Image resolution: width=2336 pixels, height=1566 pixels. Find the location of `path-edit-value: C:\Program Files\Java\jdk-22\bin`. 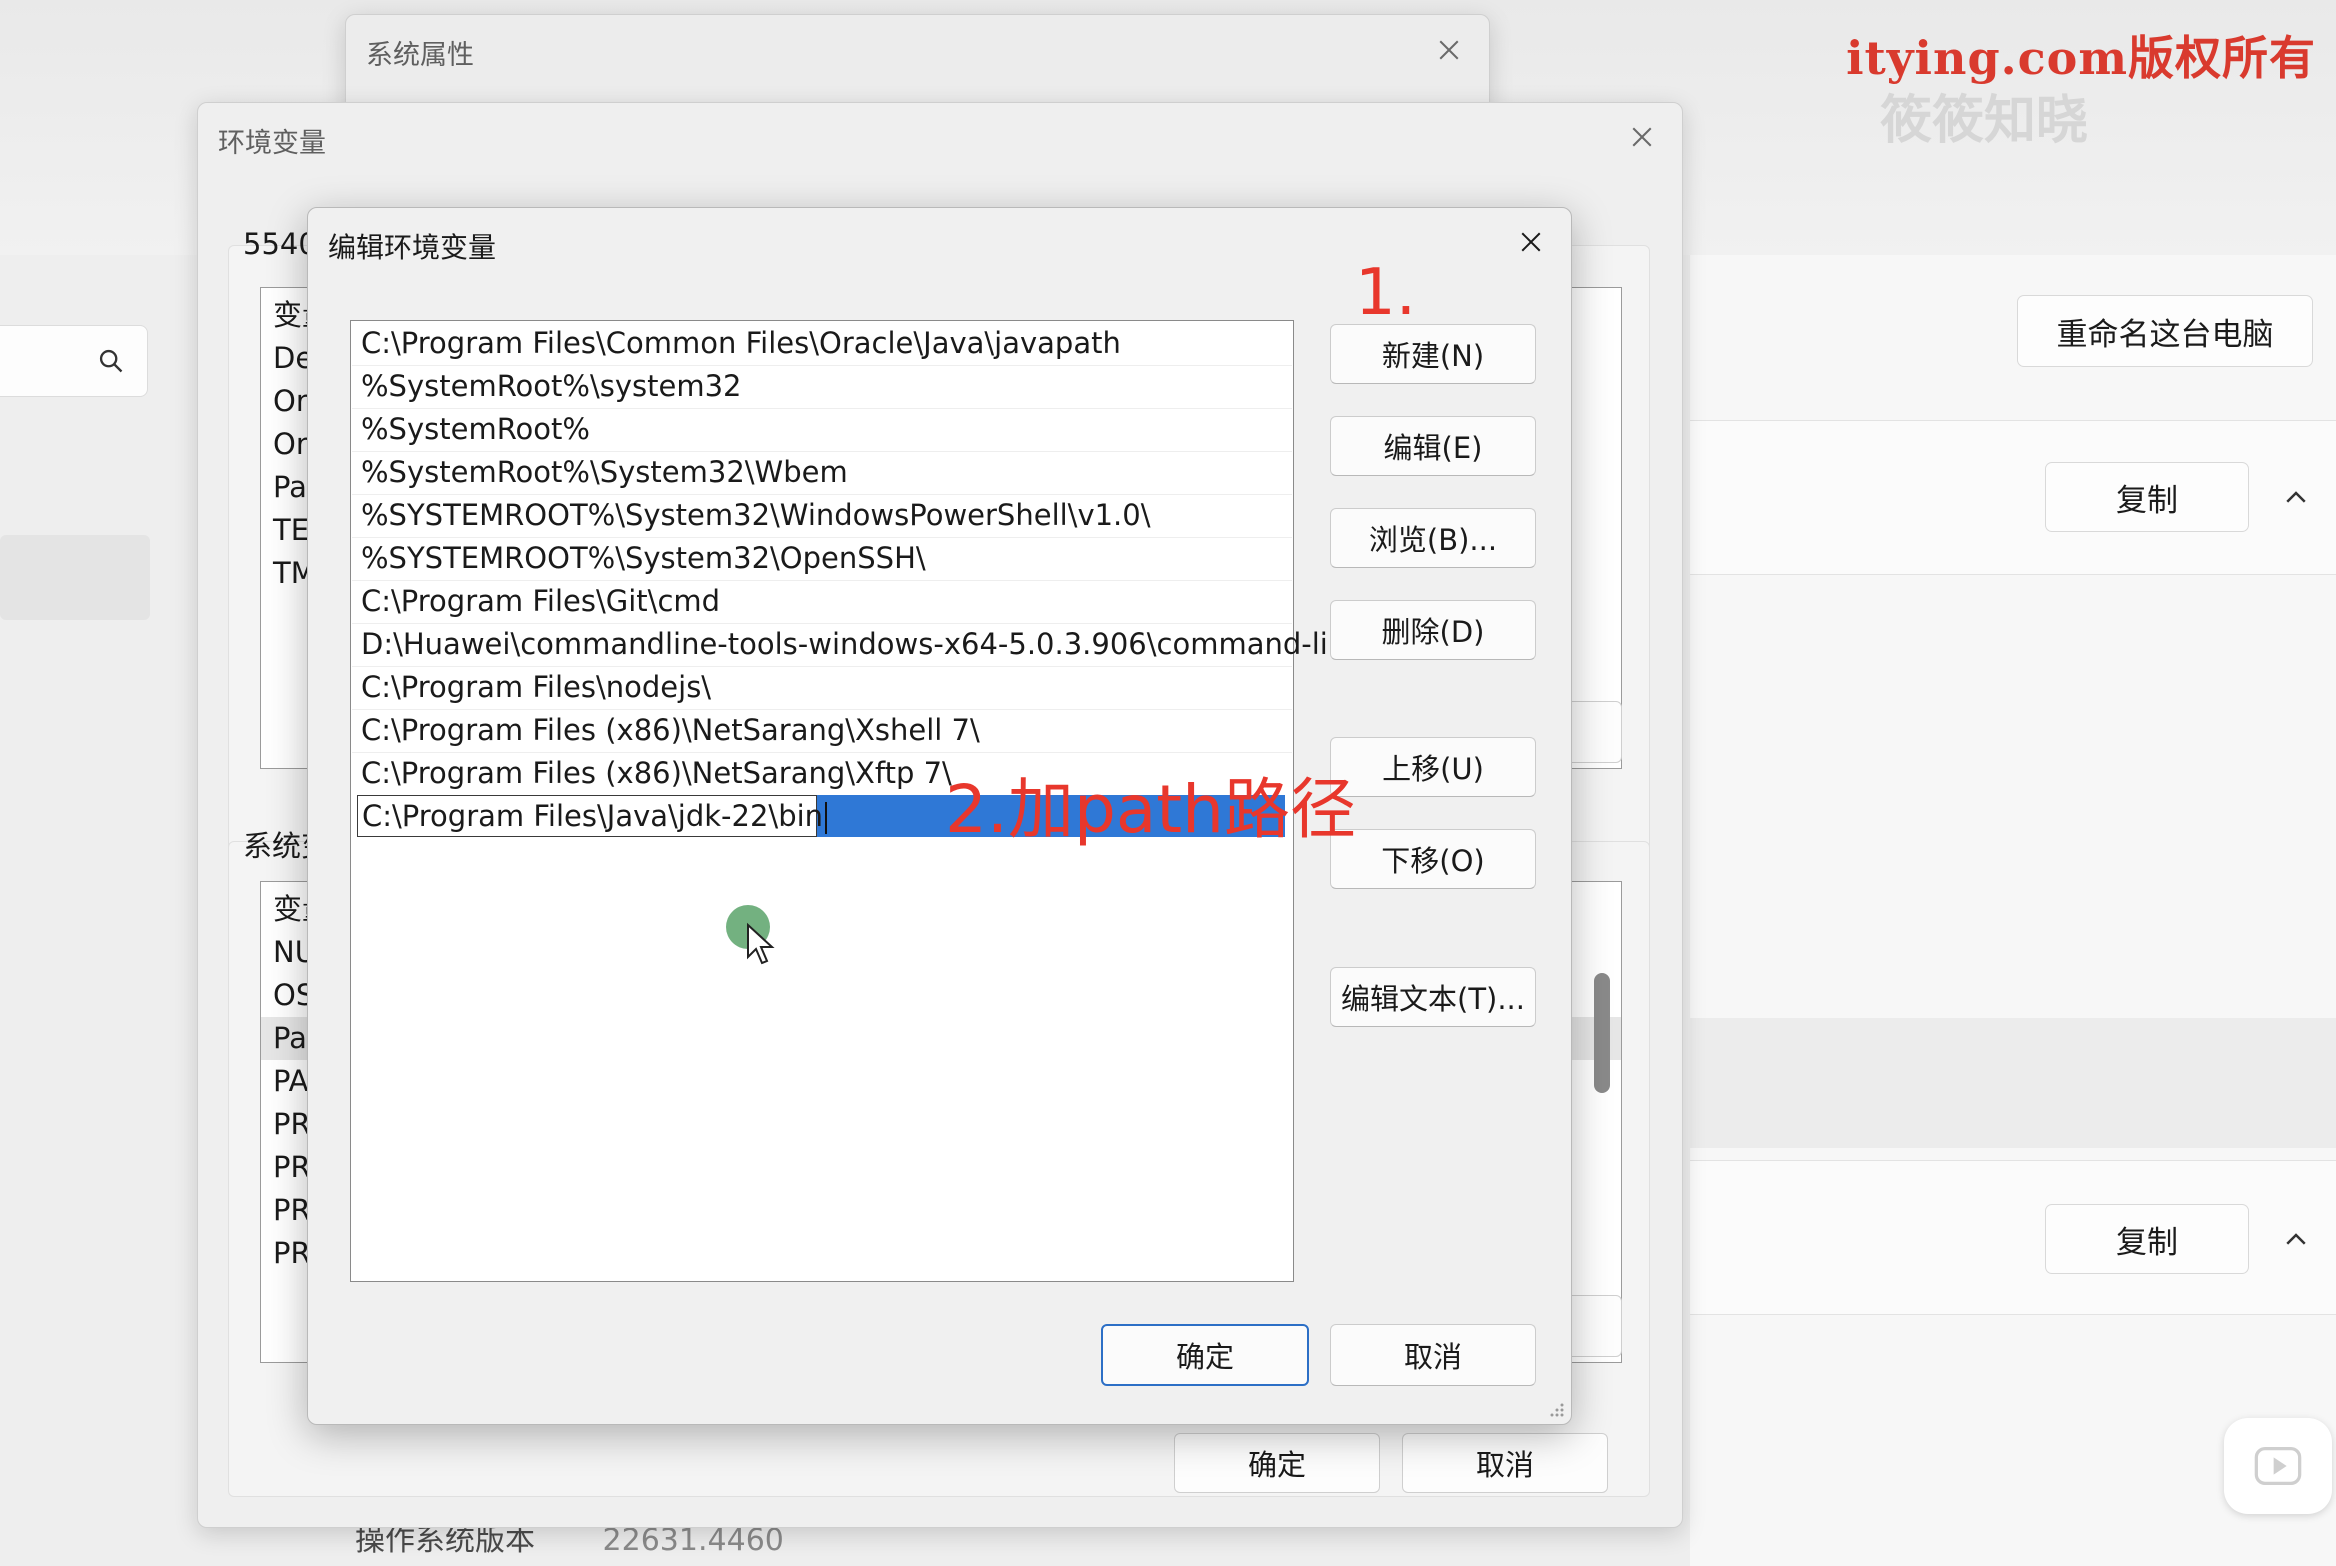

path-edit-value: C:\Program Files\Java\jdk-22\bin is located at coordinates (593, 816).